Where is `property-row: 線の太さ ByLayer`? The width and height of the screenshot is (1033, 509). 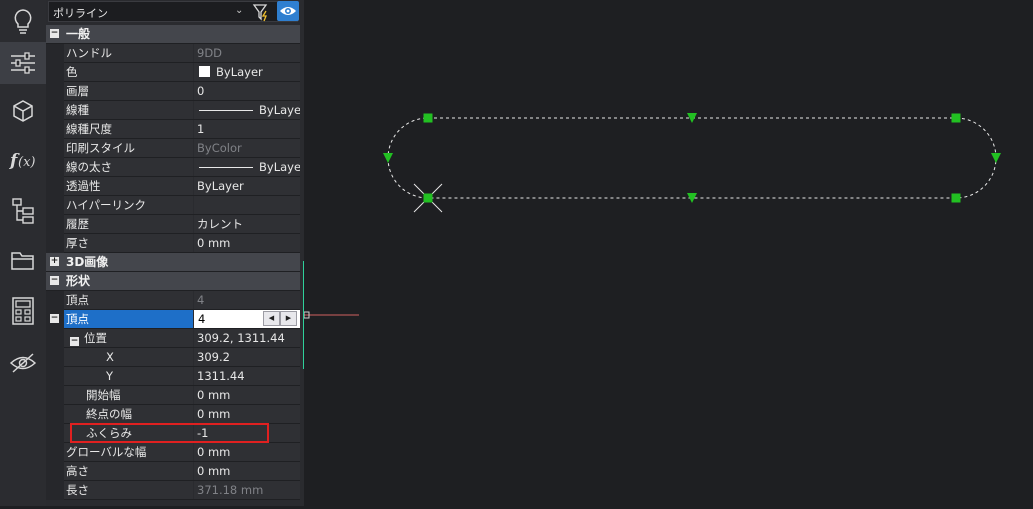
property-row: 線の太さ ByLayer is located at coordinates (173, 167).